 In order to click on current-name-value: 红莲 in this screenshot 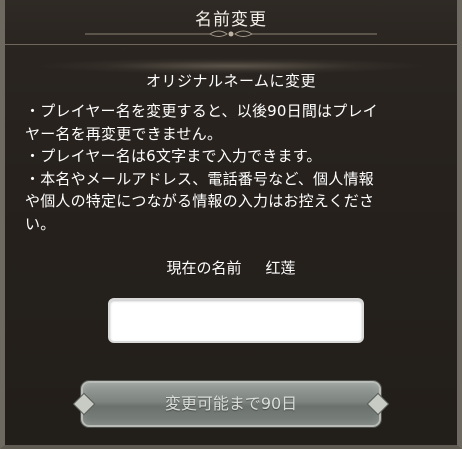, I will do `click(280, 268)`.